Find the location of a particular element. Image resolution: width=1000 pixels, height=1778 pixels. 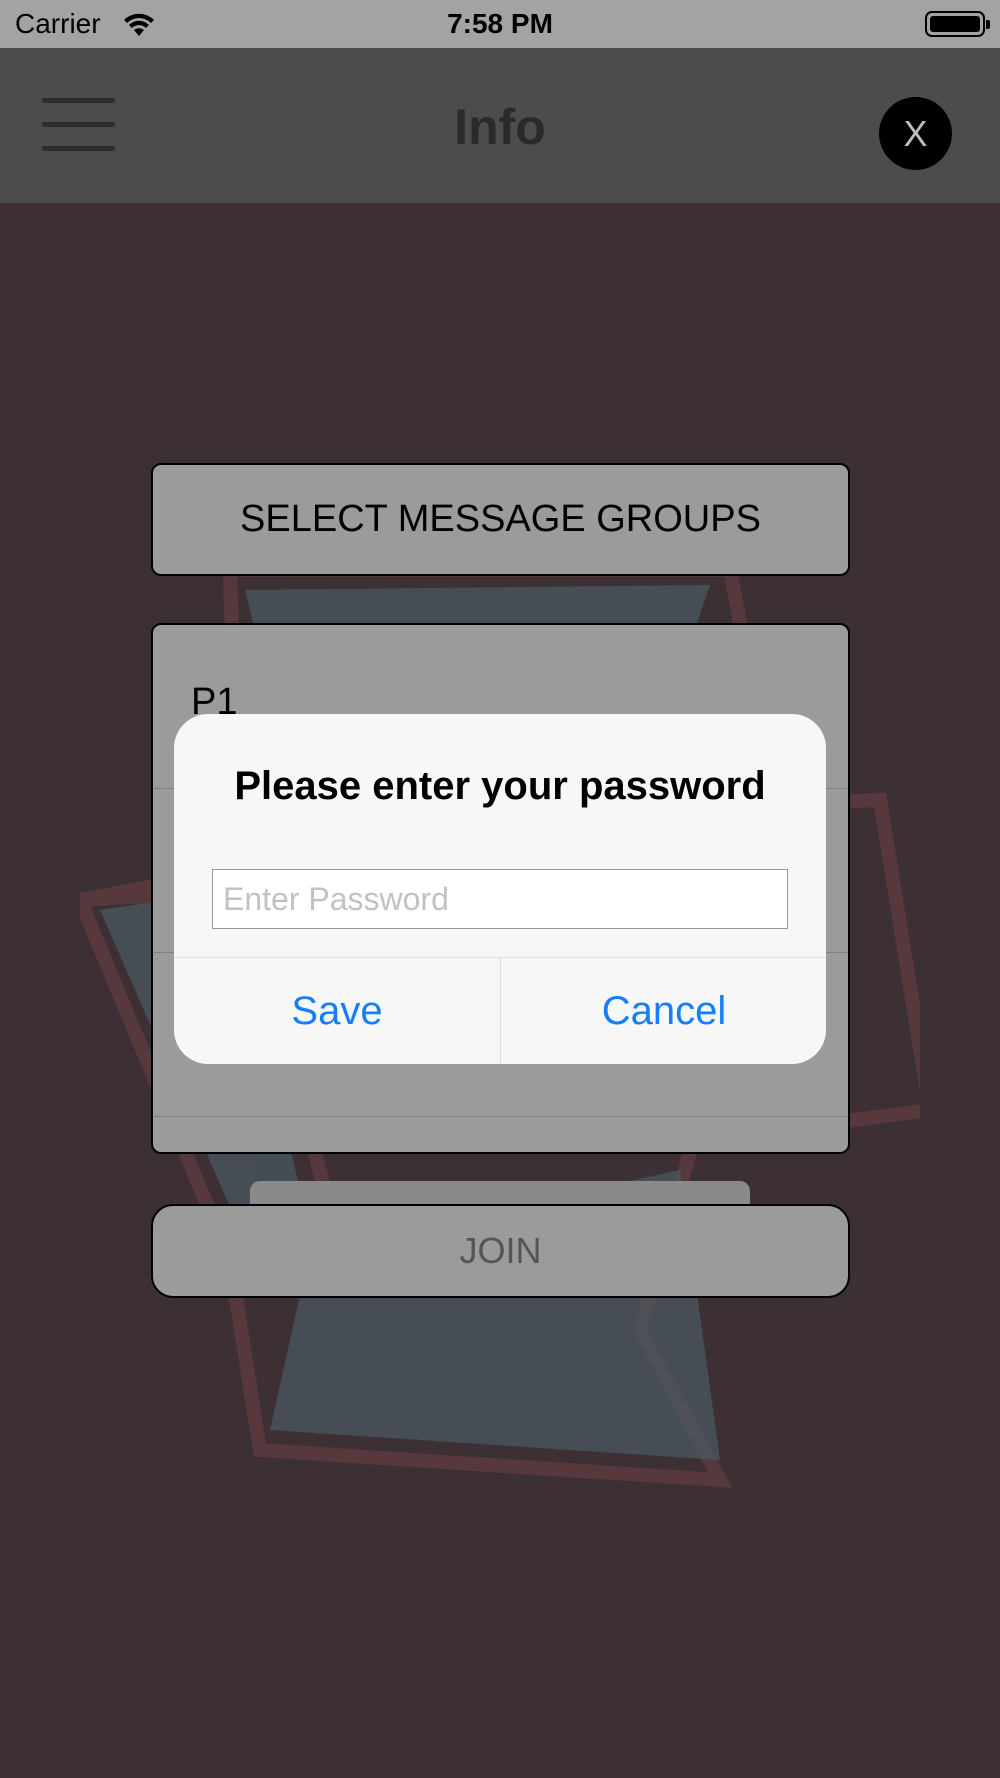

cancel-button: Cancel is located at coordinates (663, 1011).